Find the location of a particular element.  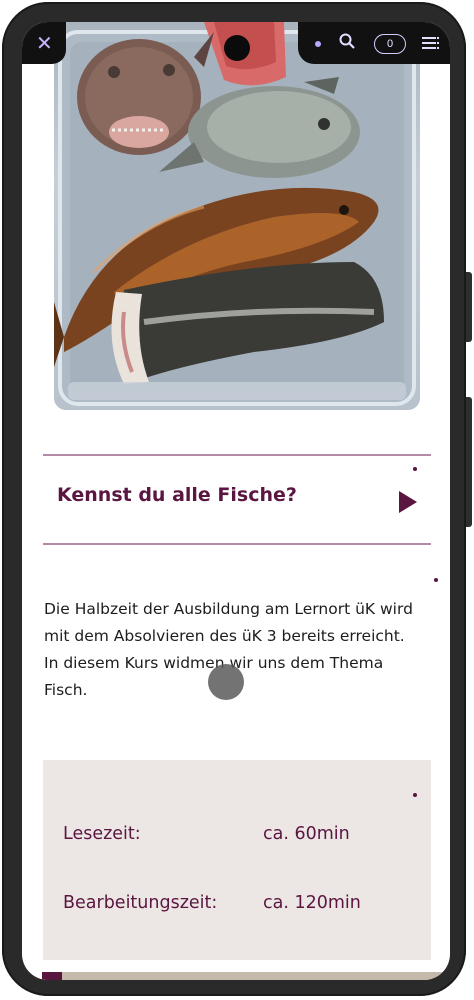

accordion-fish-quiz: Kennst du alle Fische? is located at coordinates (237, 499).